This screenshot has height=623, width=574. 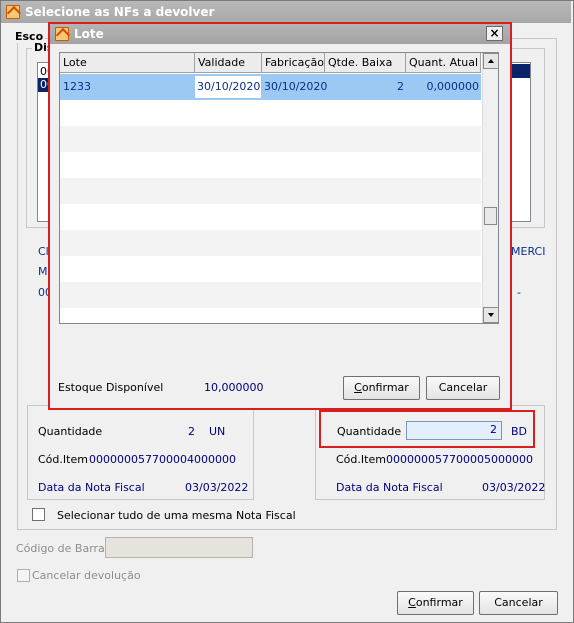 What do you see at coordinates (459, 459) in the screenshot?
I see `right-cod-item-value: 000000057700005000000` at bounding box center [459, 459].